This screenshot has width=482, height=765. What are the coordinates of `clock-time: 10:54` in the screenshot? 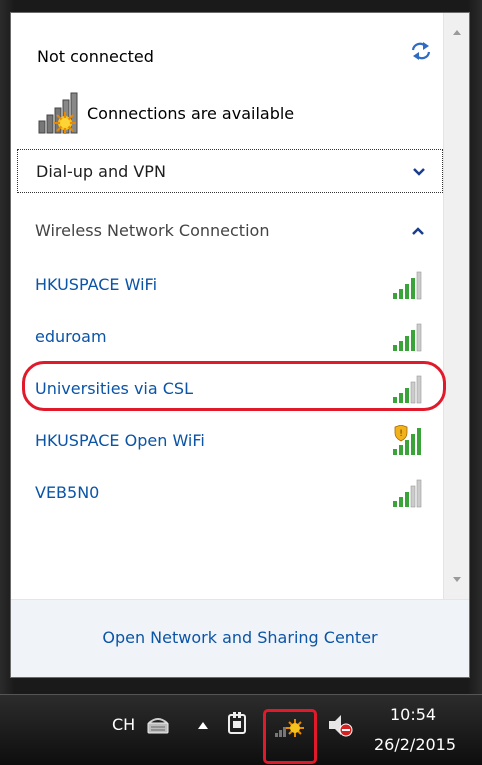 It's located at (413, 714).